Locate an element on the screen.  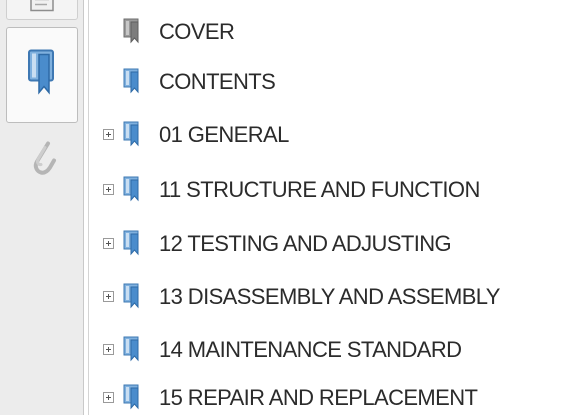
attachments-icon is located at coordinates (42, 160).